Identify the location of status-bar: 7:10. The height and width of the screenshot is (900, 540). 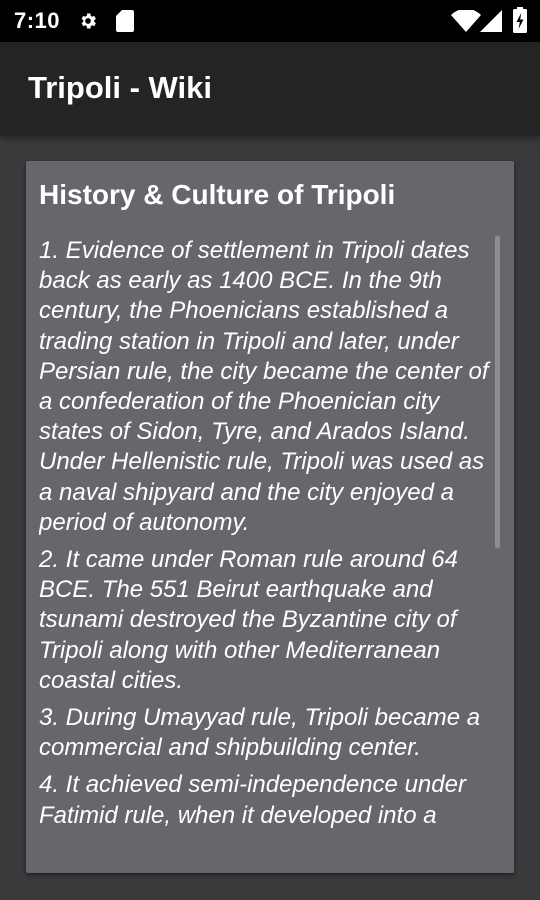
(270, 21).